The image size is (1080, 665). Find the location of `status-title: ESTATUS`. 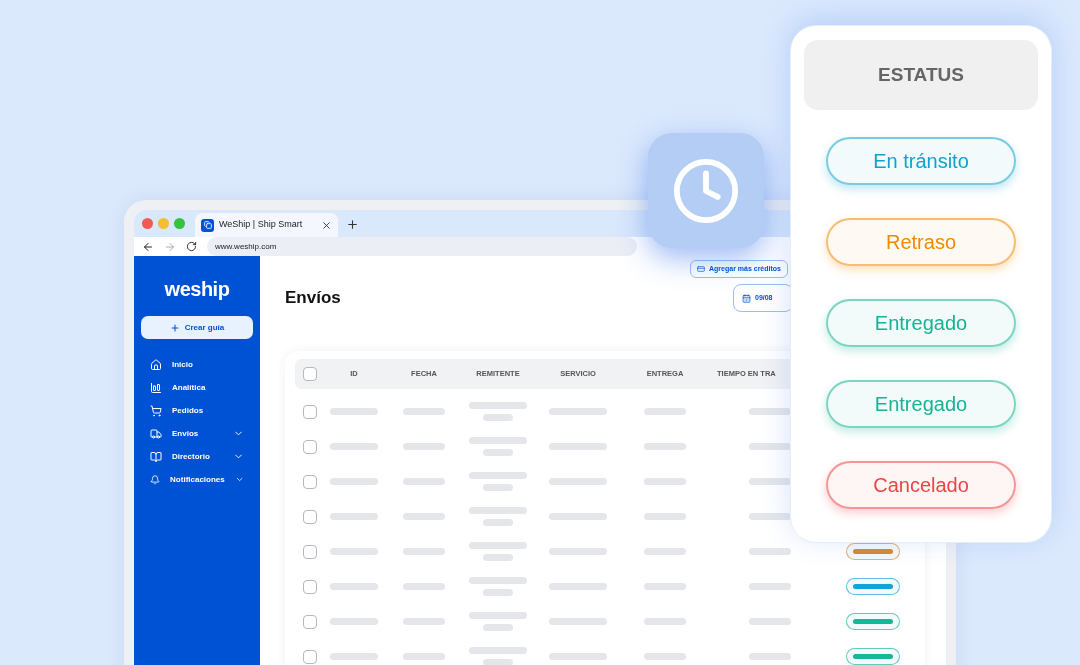

status-title: ESTATUS is located at coordinates (921, 74).